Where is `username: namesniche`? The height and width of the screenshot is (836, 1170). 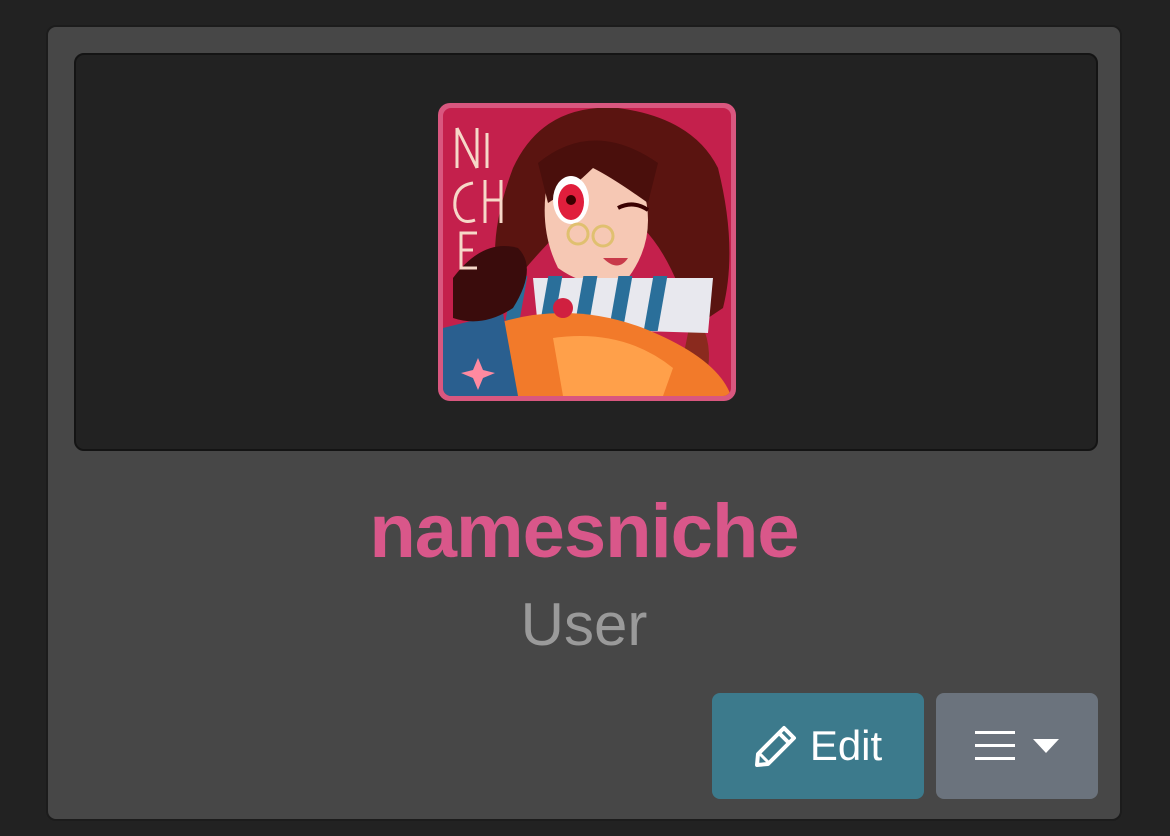 username: namesniche is located at coordinates (584, 531).